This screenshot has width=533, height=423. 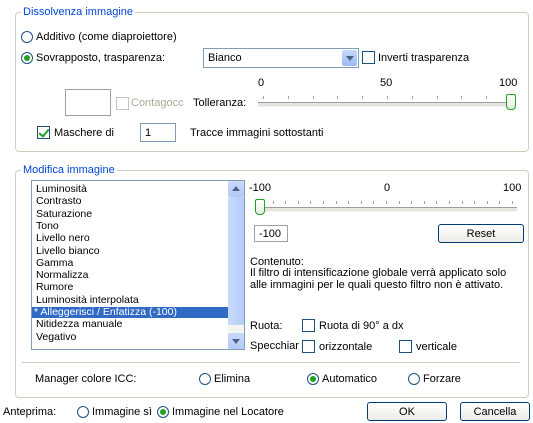 What do you see at coordinates (271, 362) in the screenshot?
I see `icc-separator` at bounding box center [271, 362].